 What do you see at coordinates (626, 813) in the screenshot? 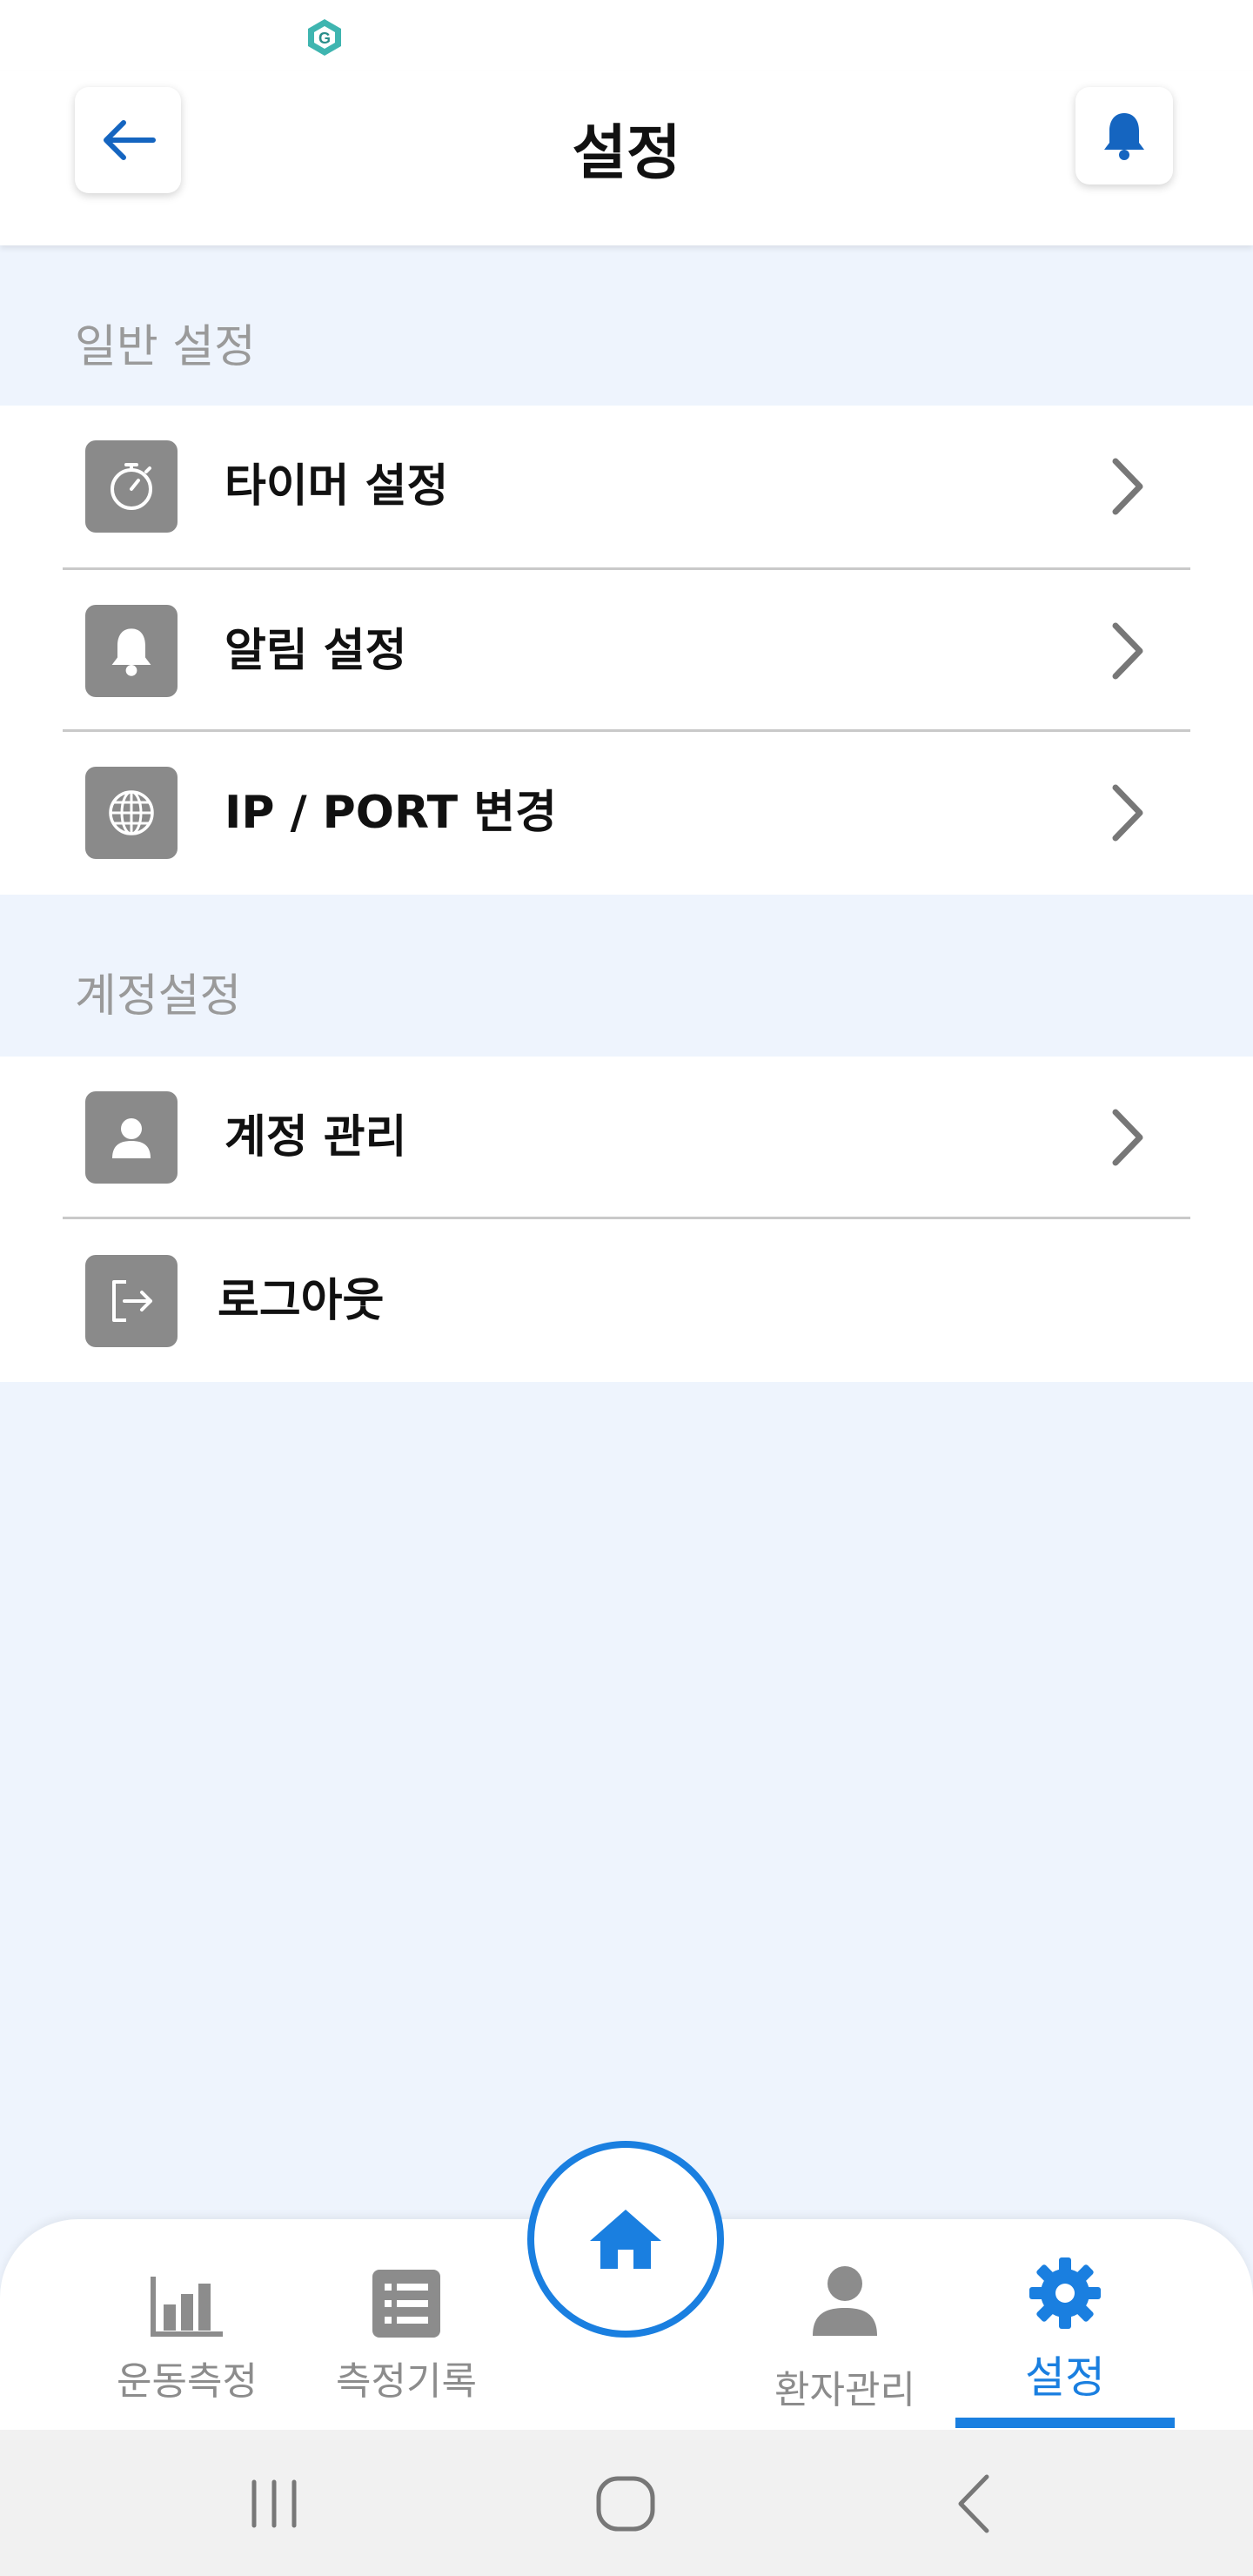
I see `ip-port-row: IP / PORT 변경` at bounding box center [626, 813].